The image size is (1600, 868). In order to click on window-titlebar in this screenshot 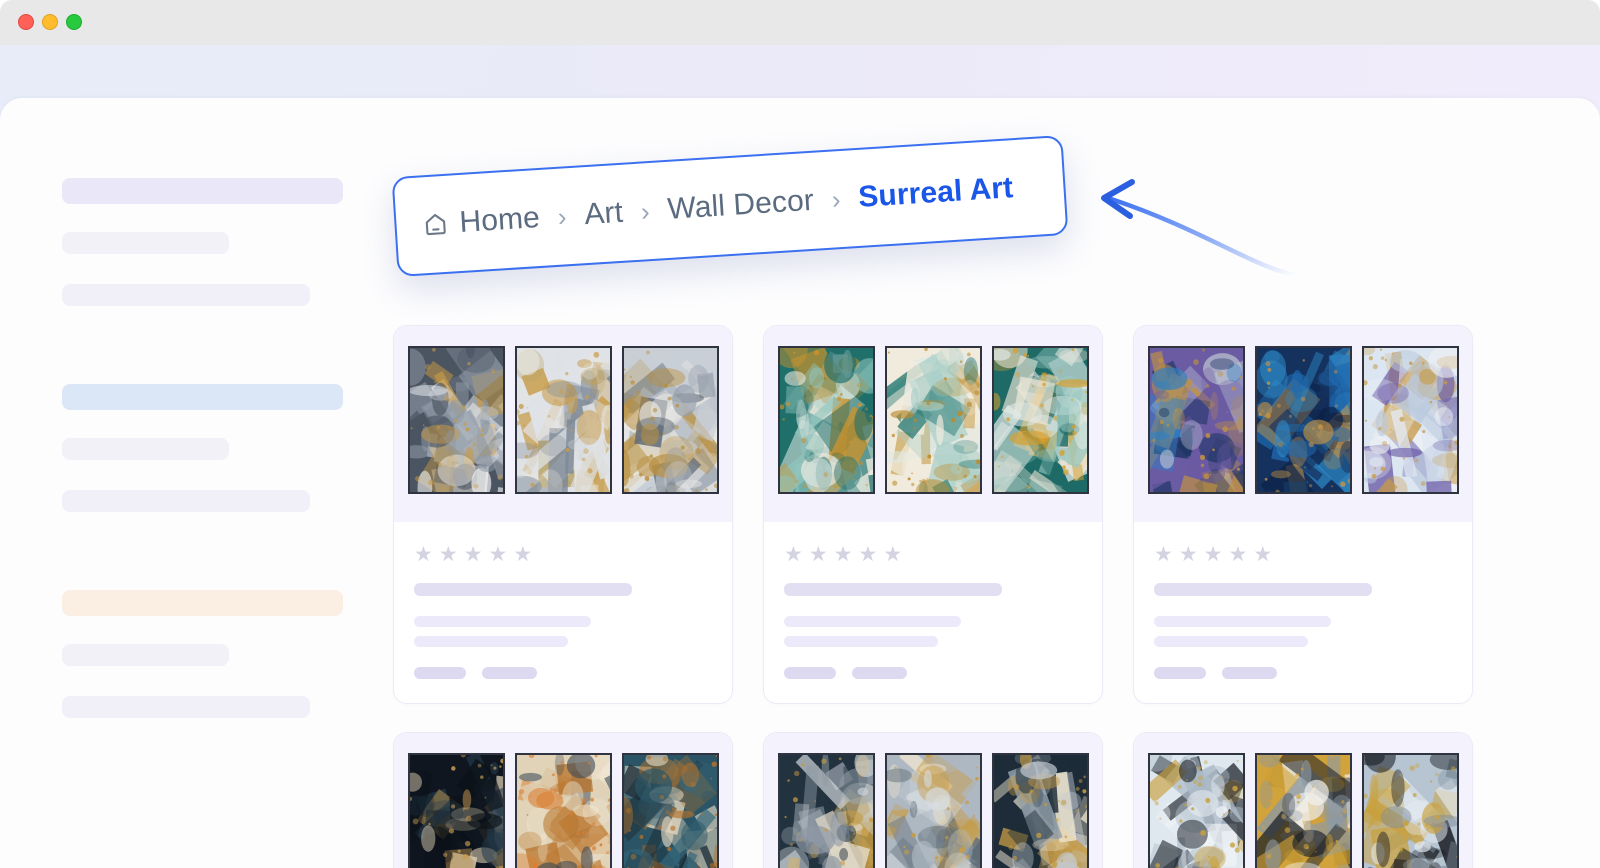, I will do `click(800, 22)`.